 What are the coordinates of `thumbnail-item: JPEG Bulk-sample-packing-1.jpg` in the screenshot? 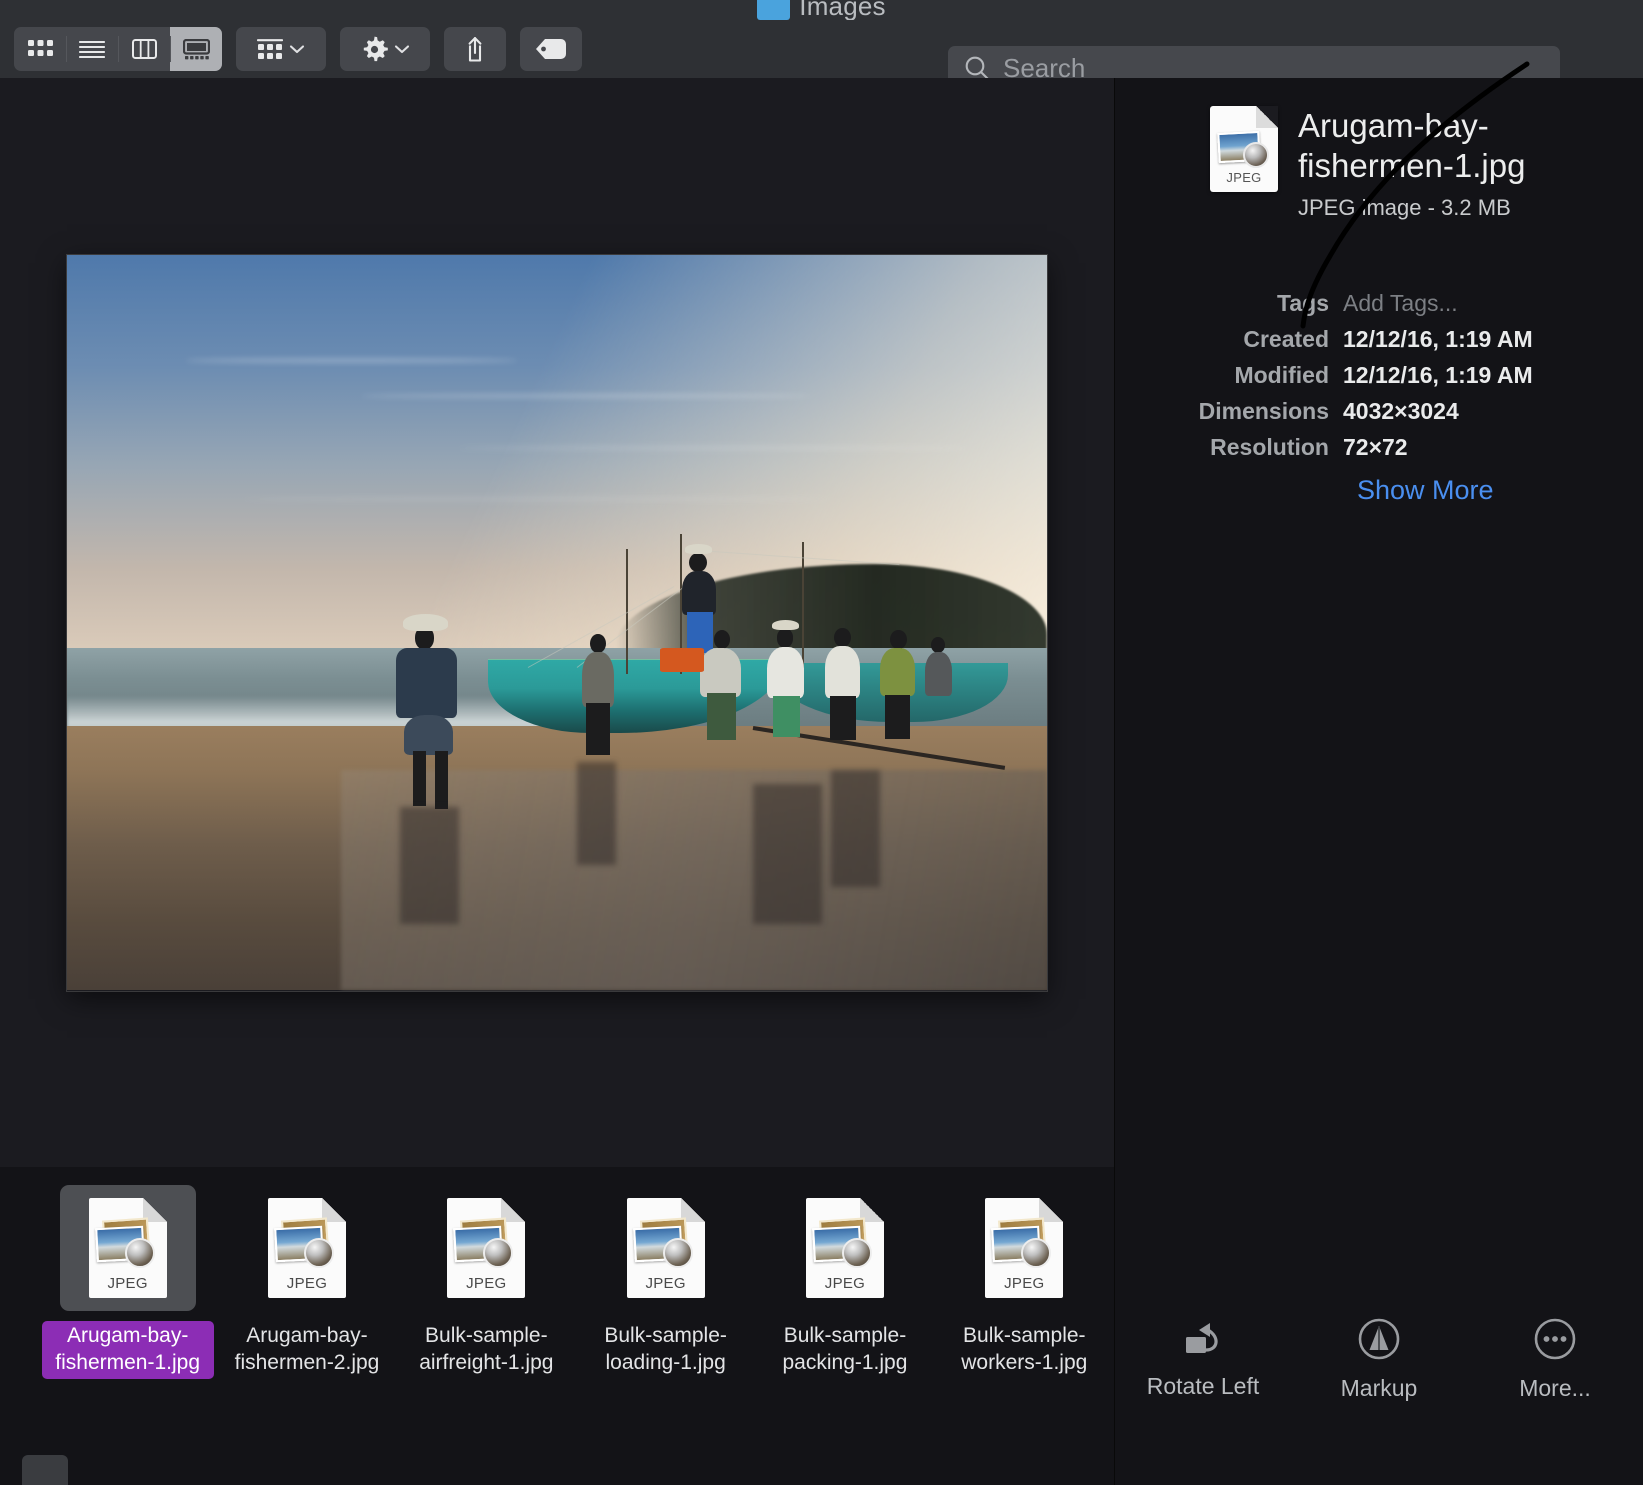 It's located at (844, 1273).